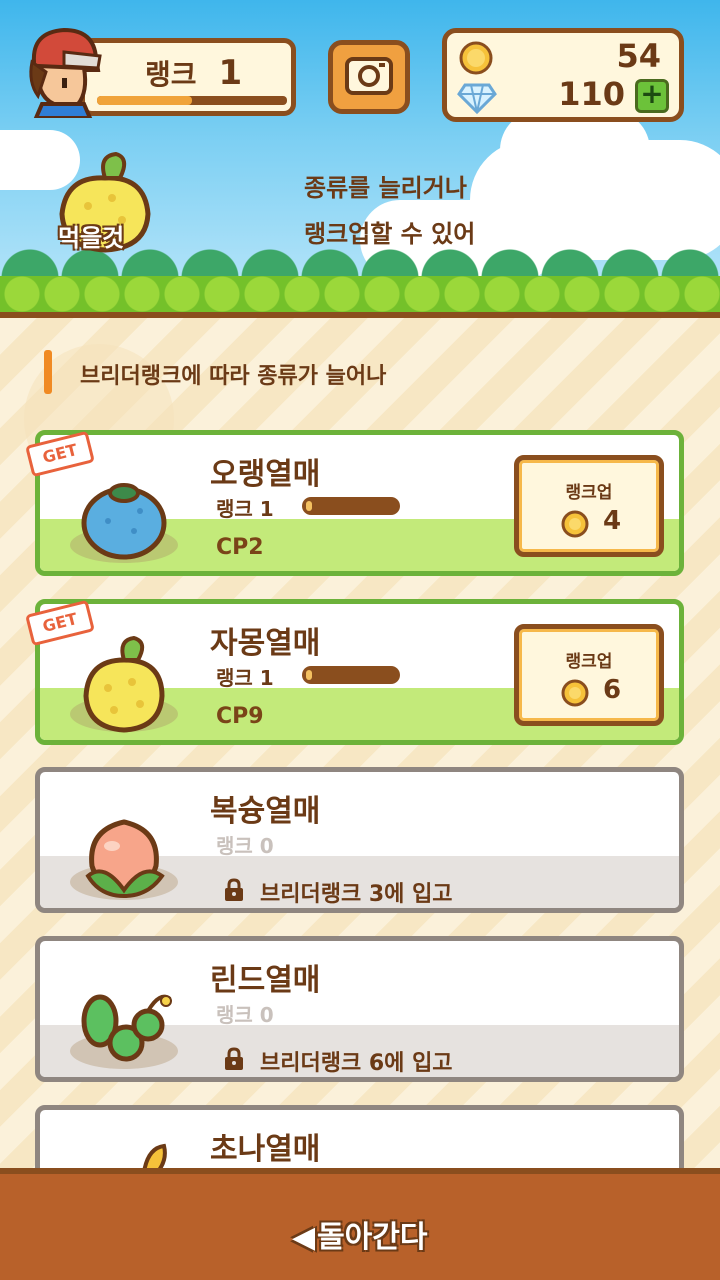 Image resolution: width=720 pixels, height=1280 pixels. Describe the element at coordinates (125, 859) in the screenshot. I see `pecha-berry-icon` at that location.